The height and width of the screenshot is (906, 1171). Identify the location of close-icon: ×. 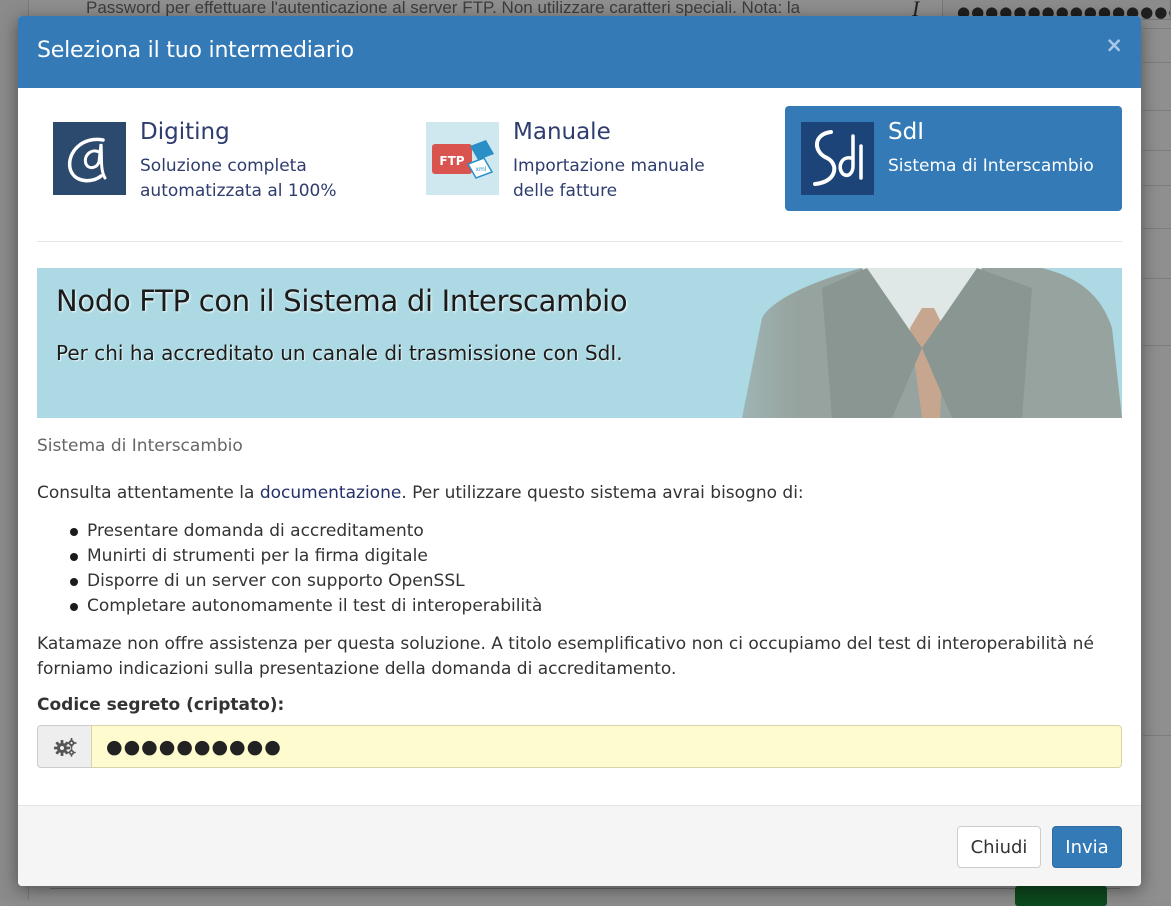
(1114, 45).